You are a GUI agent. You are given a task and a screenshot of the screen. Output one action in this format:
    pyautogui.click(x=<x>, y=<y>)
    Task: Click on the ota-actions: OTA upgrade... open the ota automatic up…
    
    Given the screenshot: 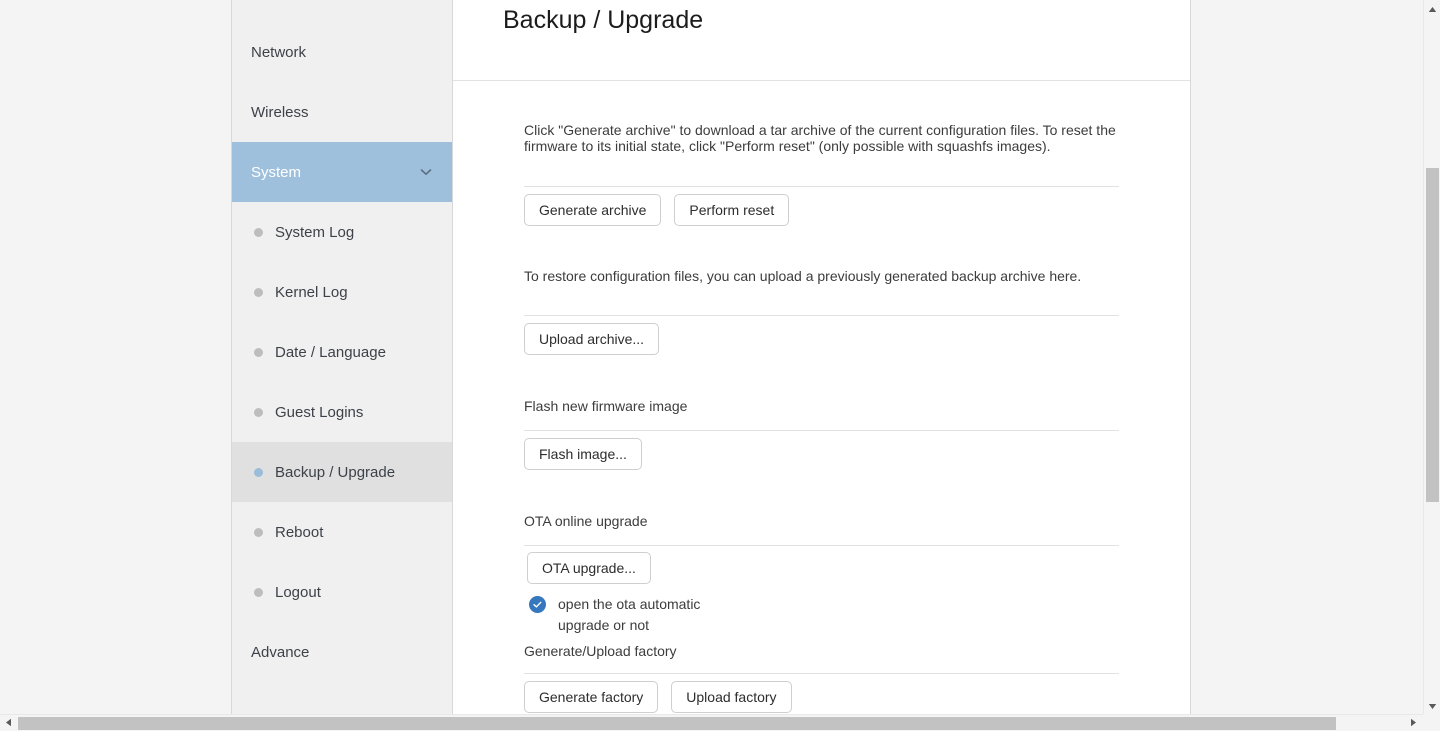 What is the action you would take?
    pyautogui.click(x=821, y=593)
    